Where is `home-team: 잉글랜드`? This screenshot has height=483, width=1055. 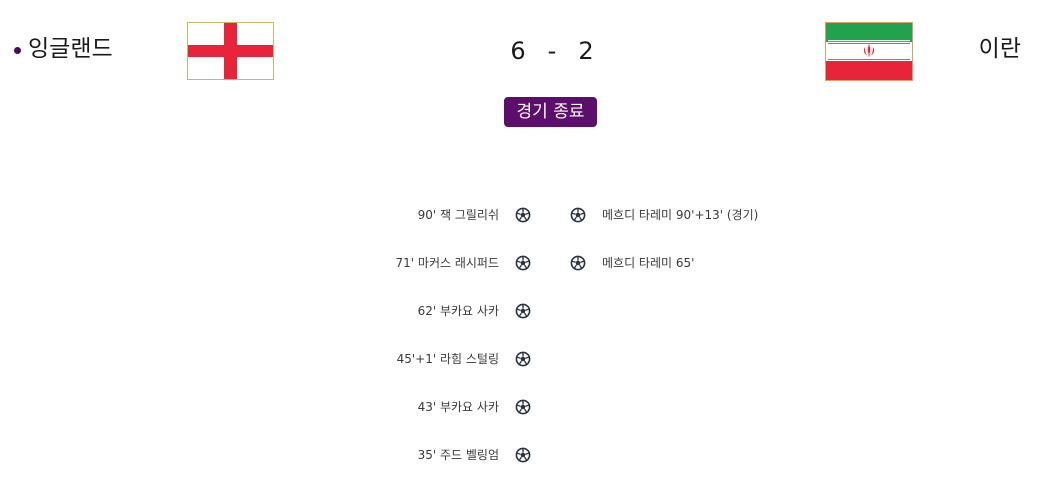 home-team: 잉글랜드 is located at coordinates (63, 49).